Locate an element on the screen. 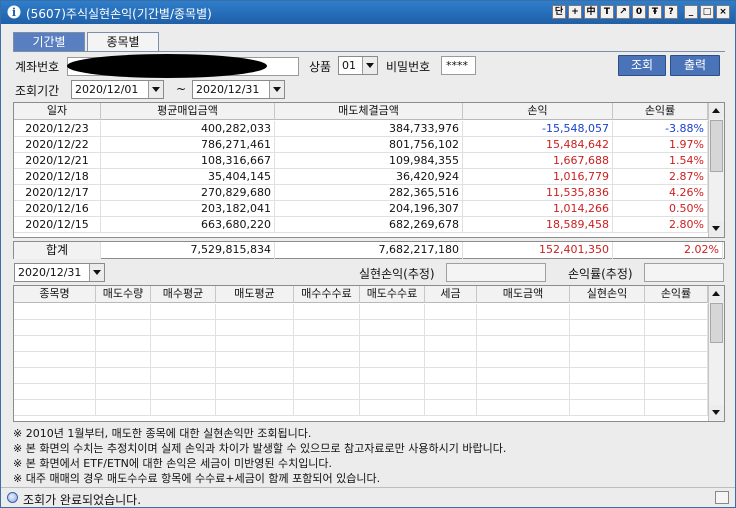  zero-icon: 0 is located at coordinates (639, 12).